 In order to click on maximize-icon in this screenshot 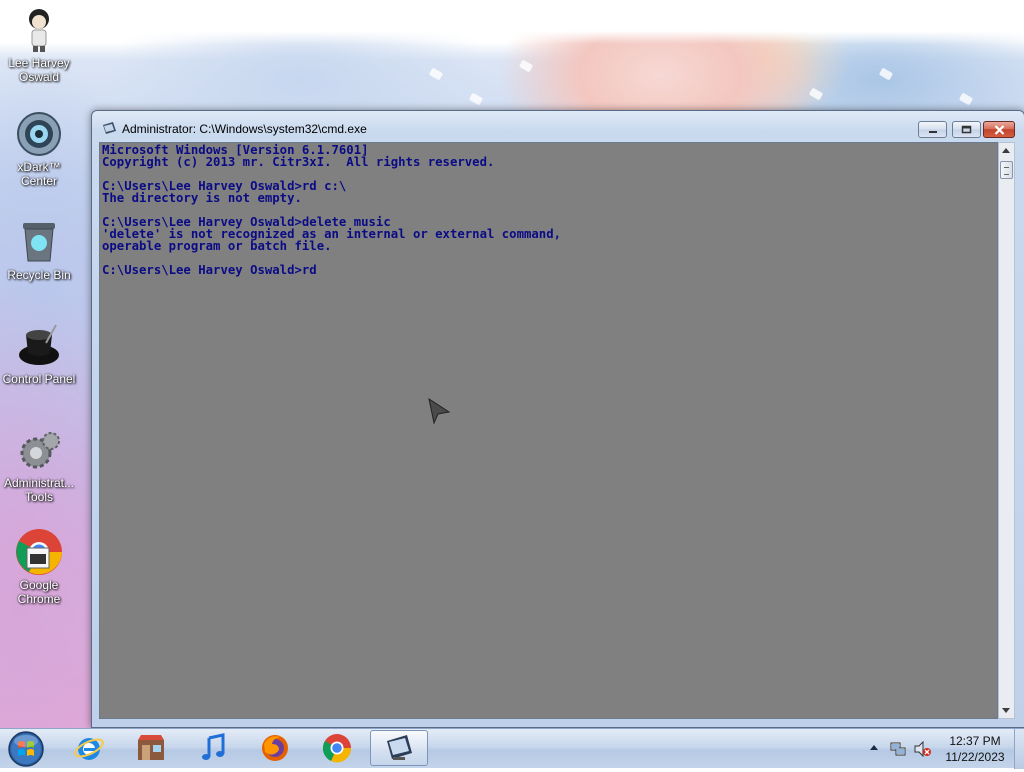, I will do `click(966, 129)`.